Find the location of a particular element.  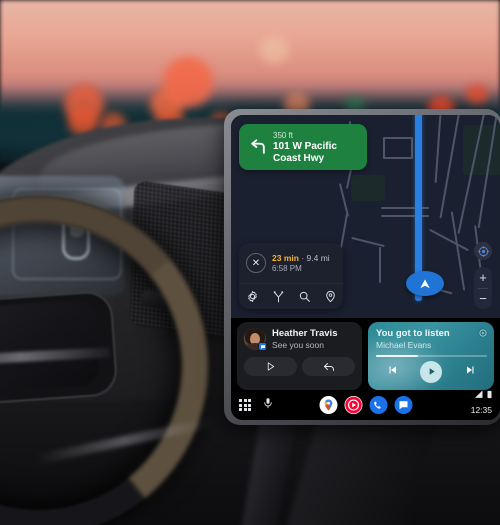

message-sender: Heather Travis is located at coordinates (305, 333).